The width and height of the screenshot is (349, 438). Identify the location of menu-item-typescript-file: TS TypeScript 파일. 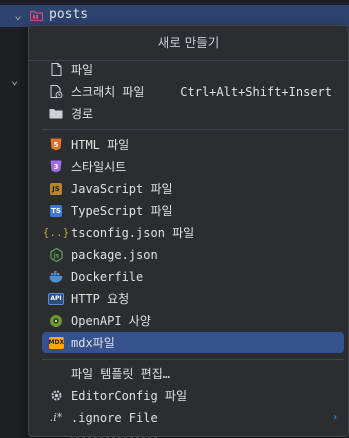
(193, 210).